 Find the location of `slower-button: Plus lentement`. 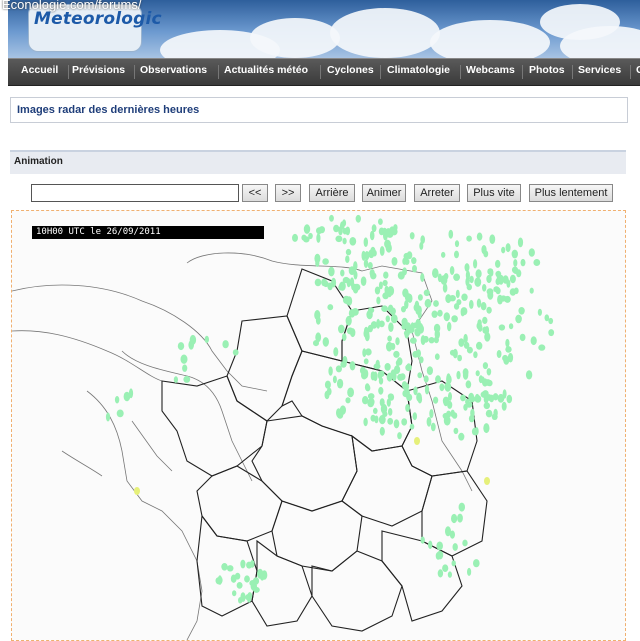

slower-button: Plus lentement is located at coordinates (571, 193).